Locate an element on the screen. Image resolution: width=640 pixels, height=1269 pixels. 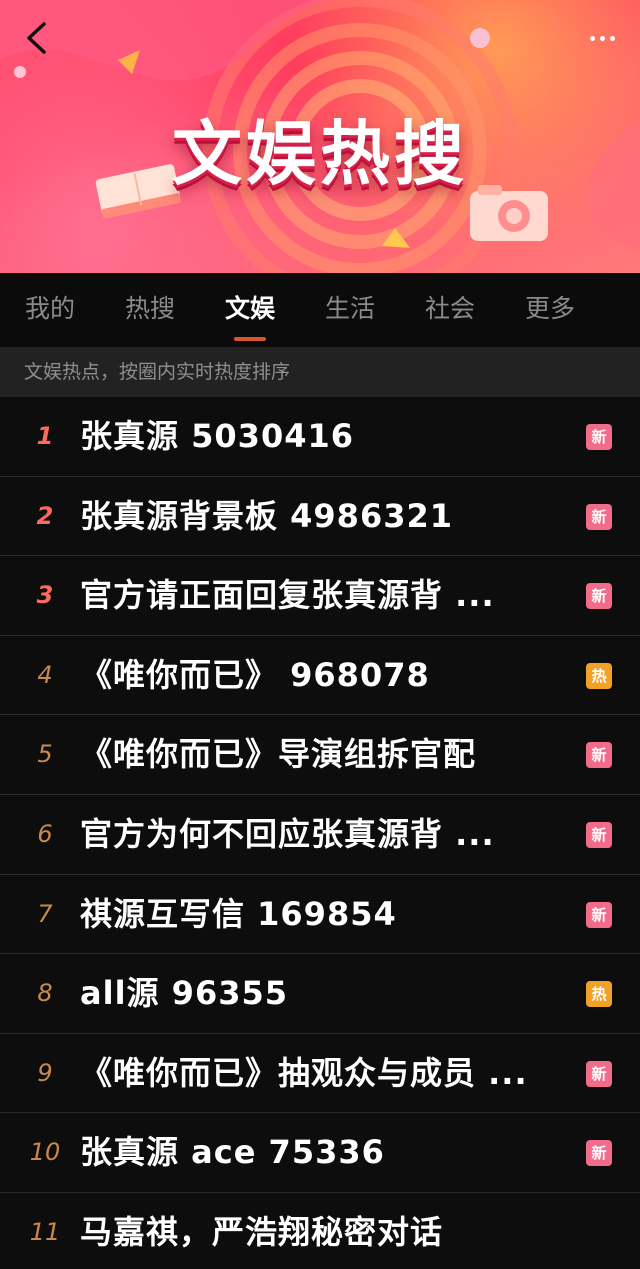
item-title: 祺源互写信 169854 is located at coordinates (238, 913).